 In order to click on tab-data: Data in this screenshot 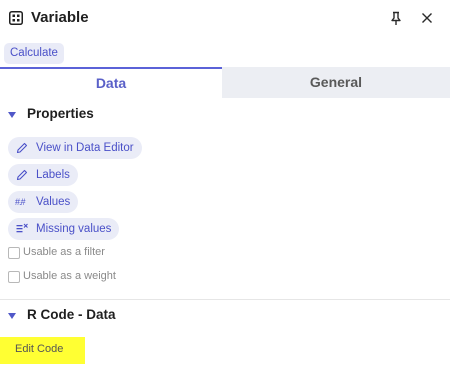, I will do `click(111, 82)`.